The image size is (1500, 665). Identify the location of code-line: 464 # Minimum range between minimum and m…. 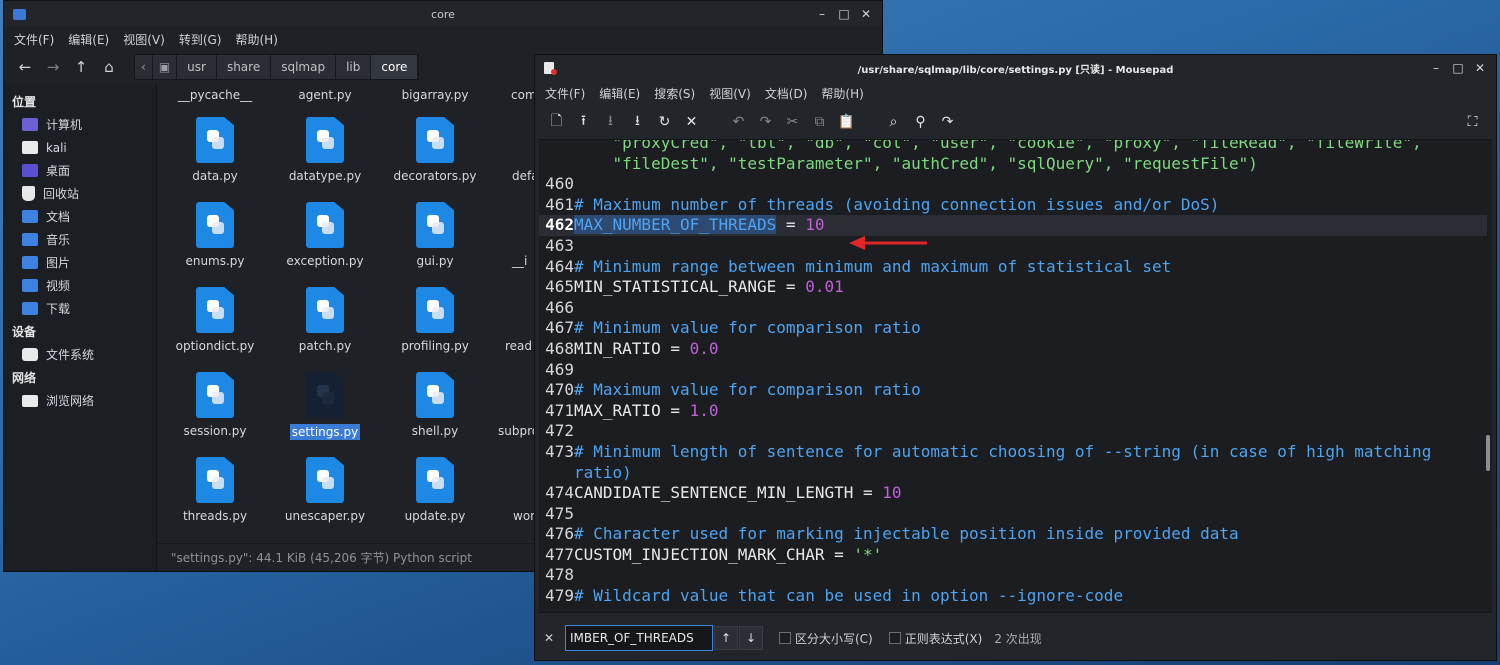
(1013, 267).